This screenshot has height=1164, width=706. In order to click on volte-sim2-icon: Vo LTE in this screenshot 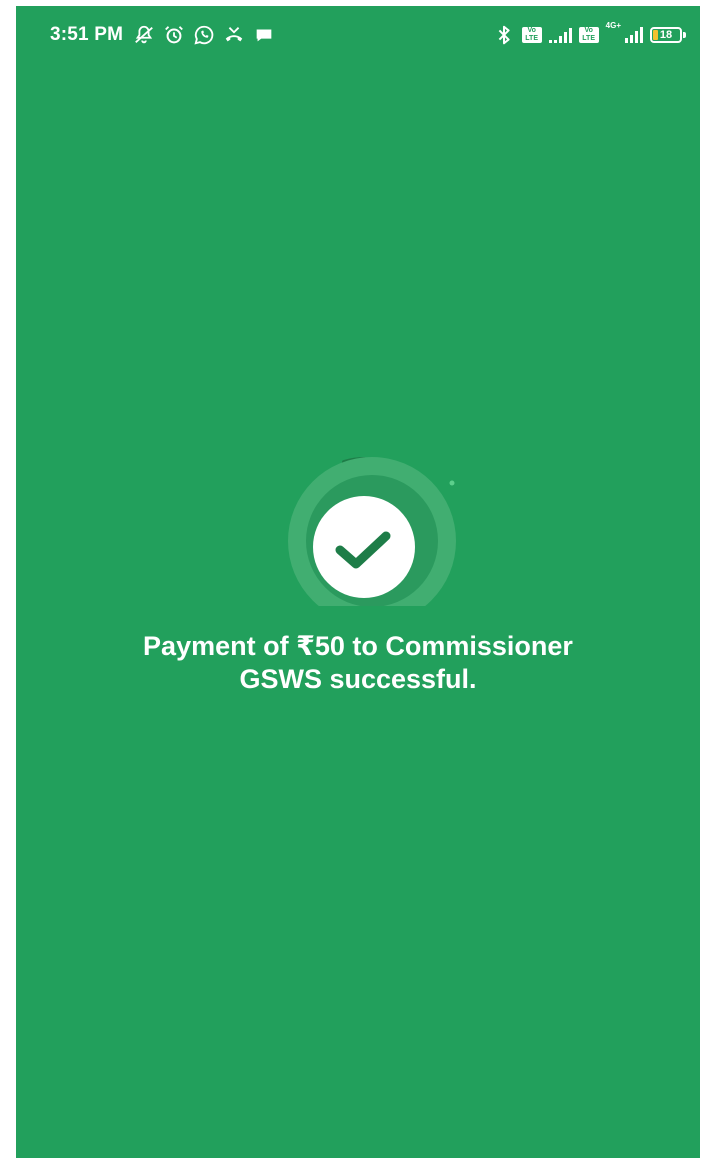, I will do `click(588, 35)`.